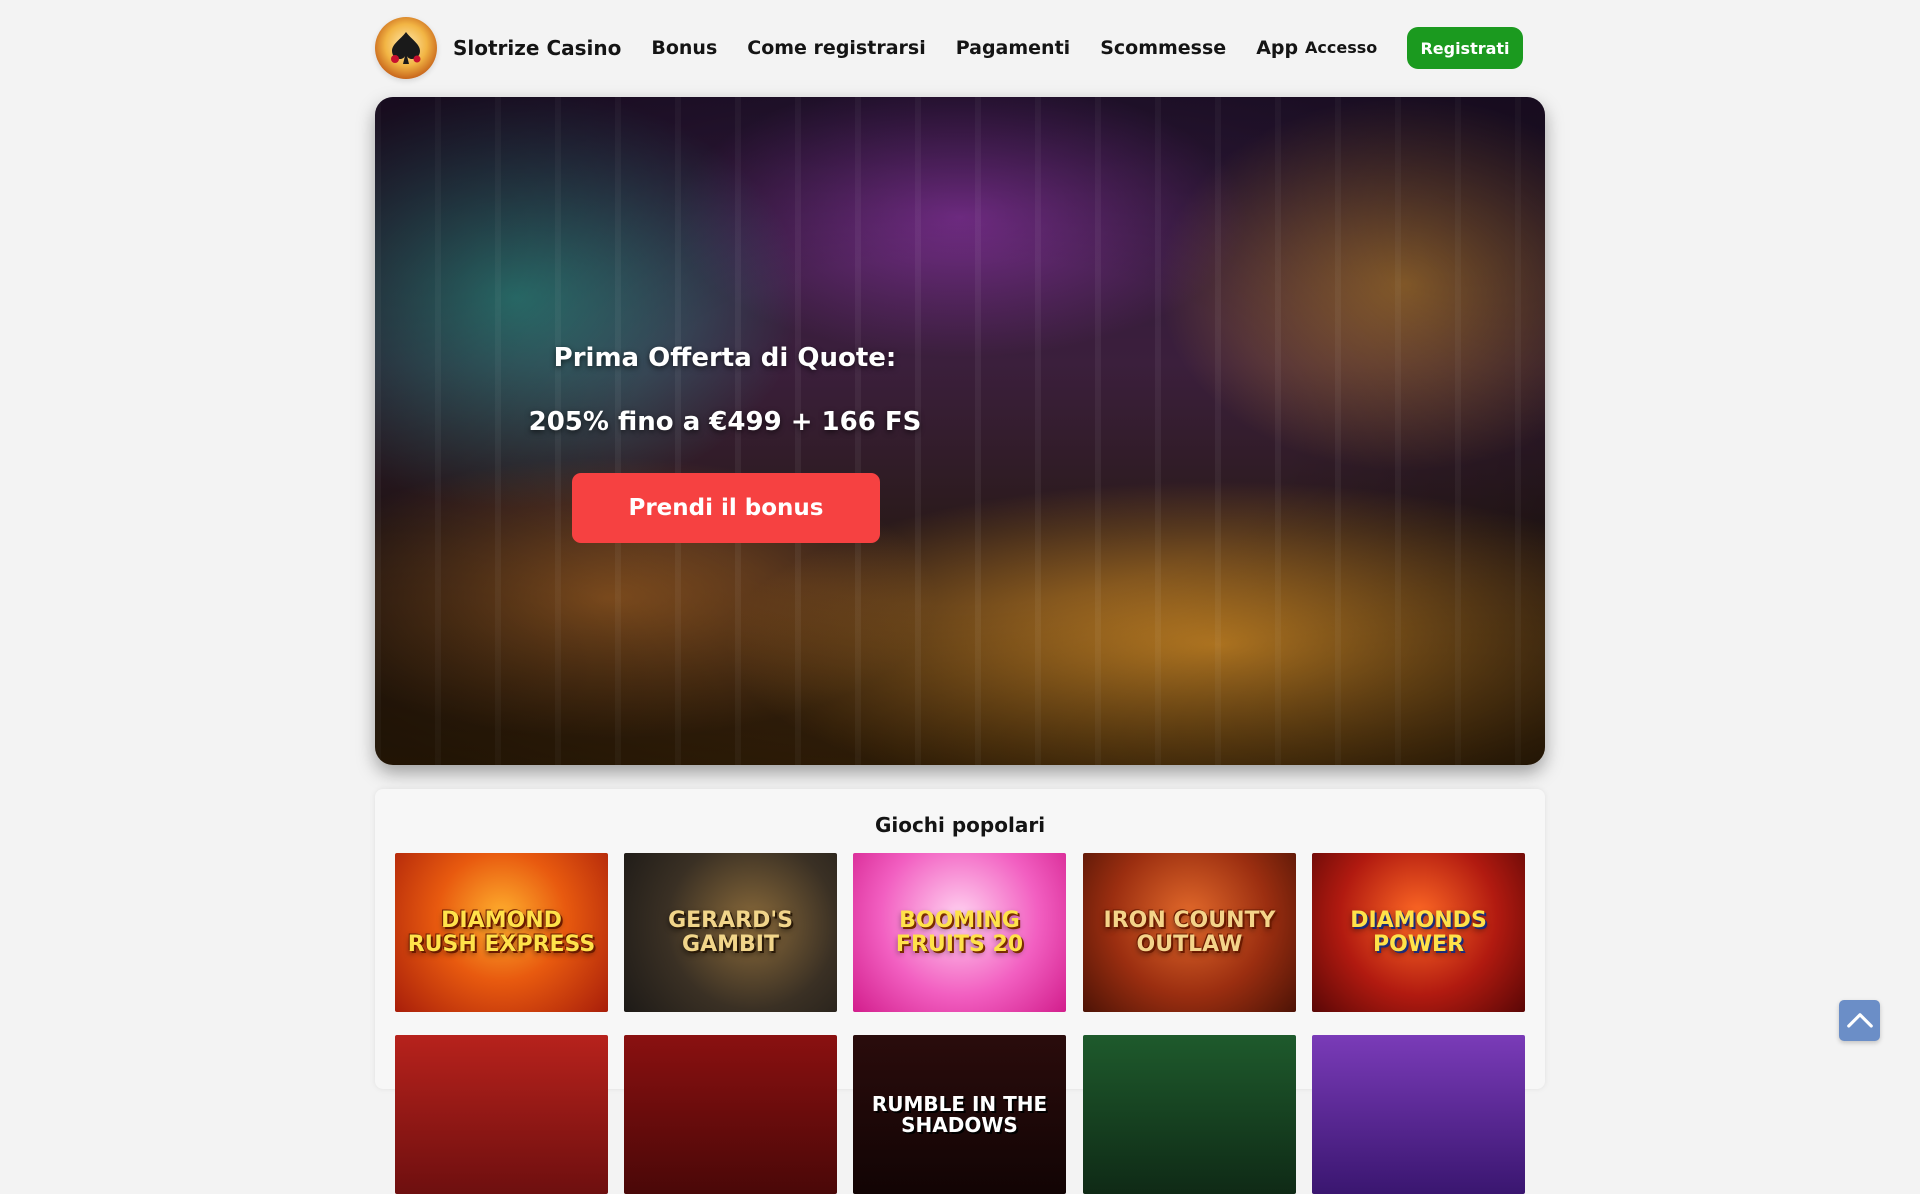 This screenshot has width=1920, height=1194. I want to click on login-link: Accesso, so click(1341, 47).